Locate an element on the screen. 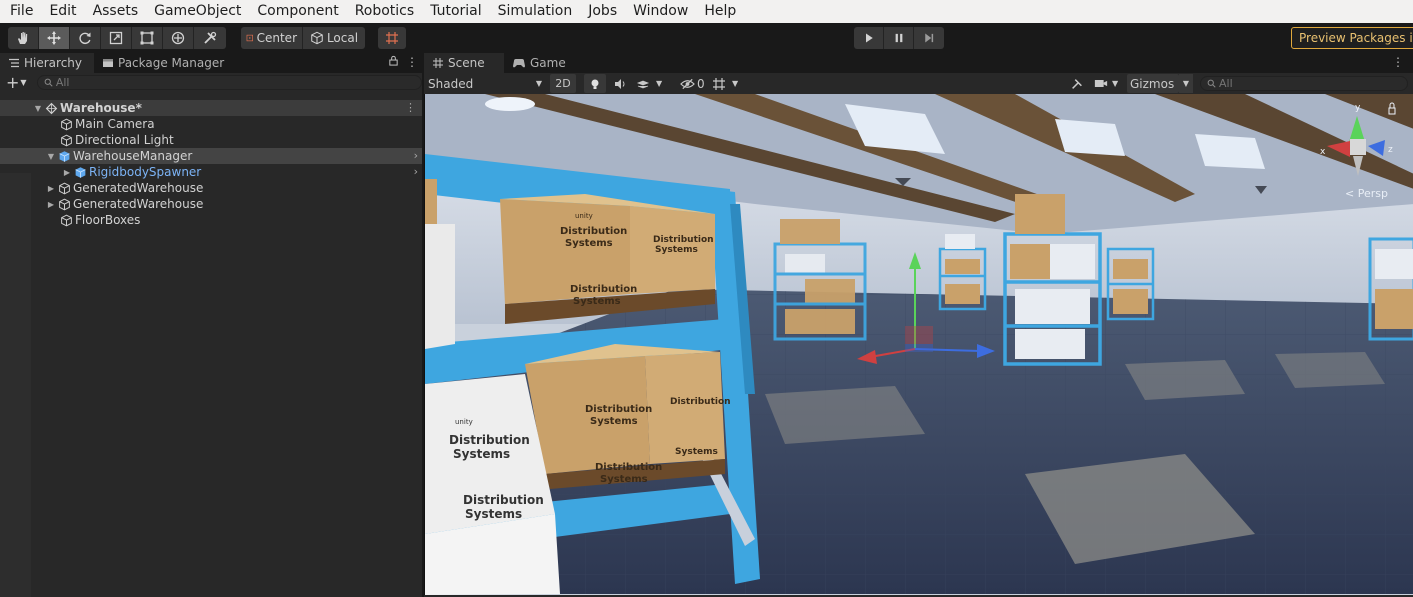 The image size is (1413, 597). menu-robotics: Robotics is located at coordinates (385, 11).